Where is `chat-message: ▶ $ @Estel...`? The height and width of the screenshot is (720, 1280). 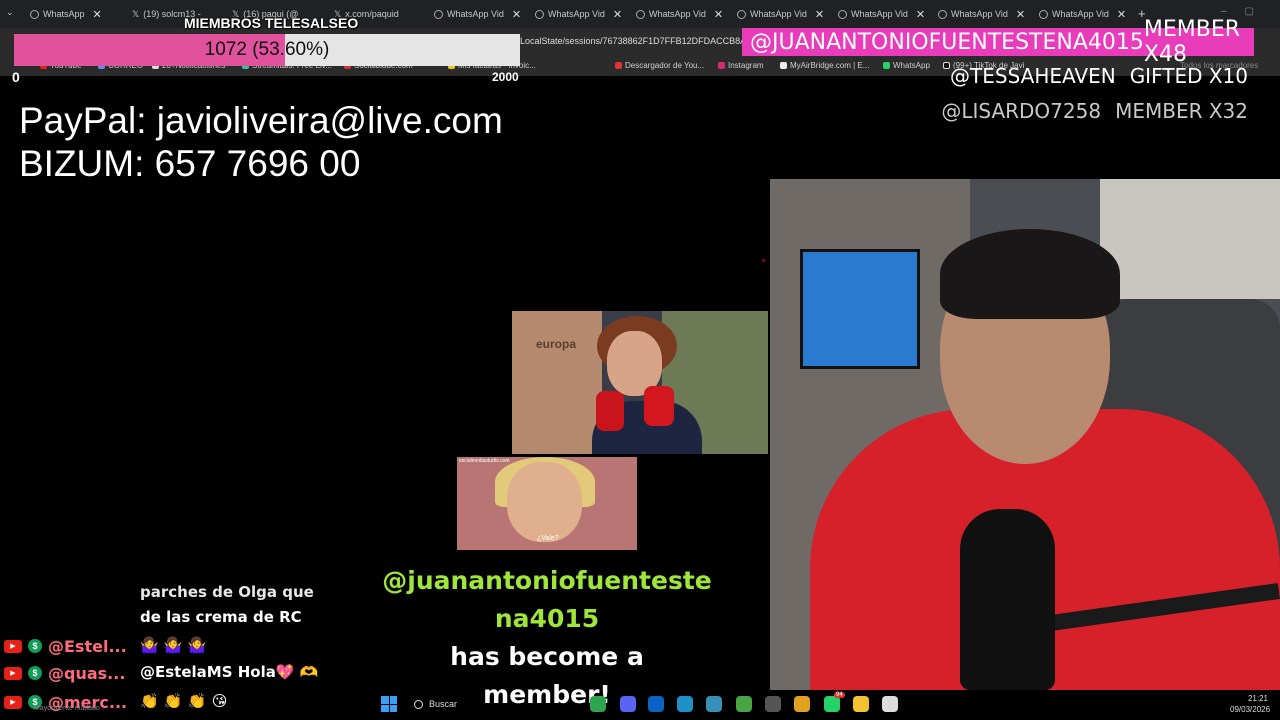
chat-message: ▶ $ @Estel... is located at coordinates (66, 646).